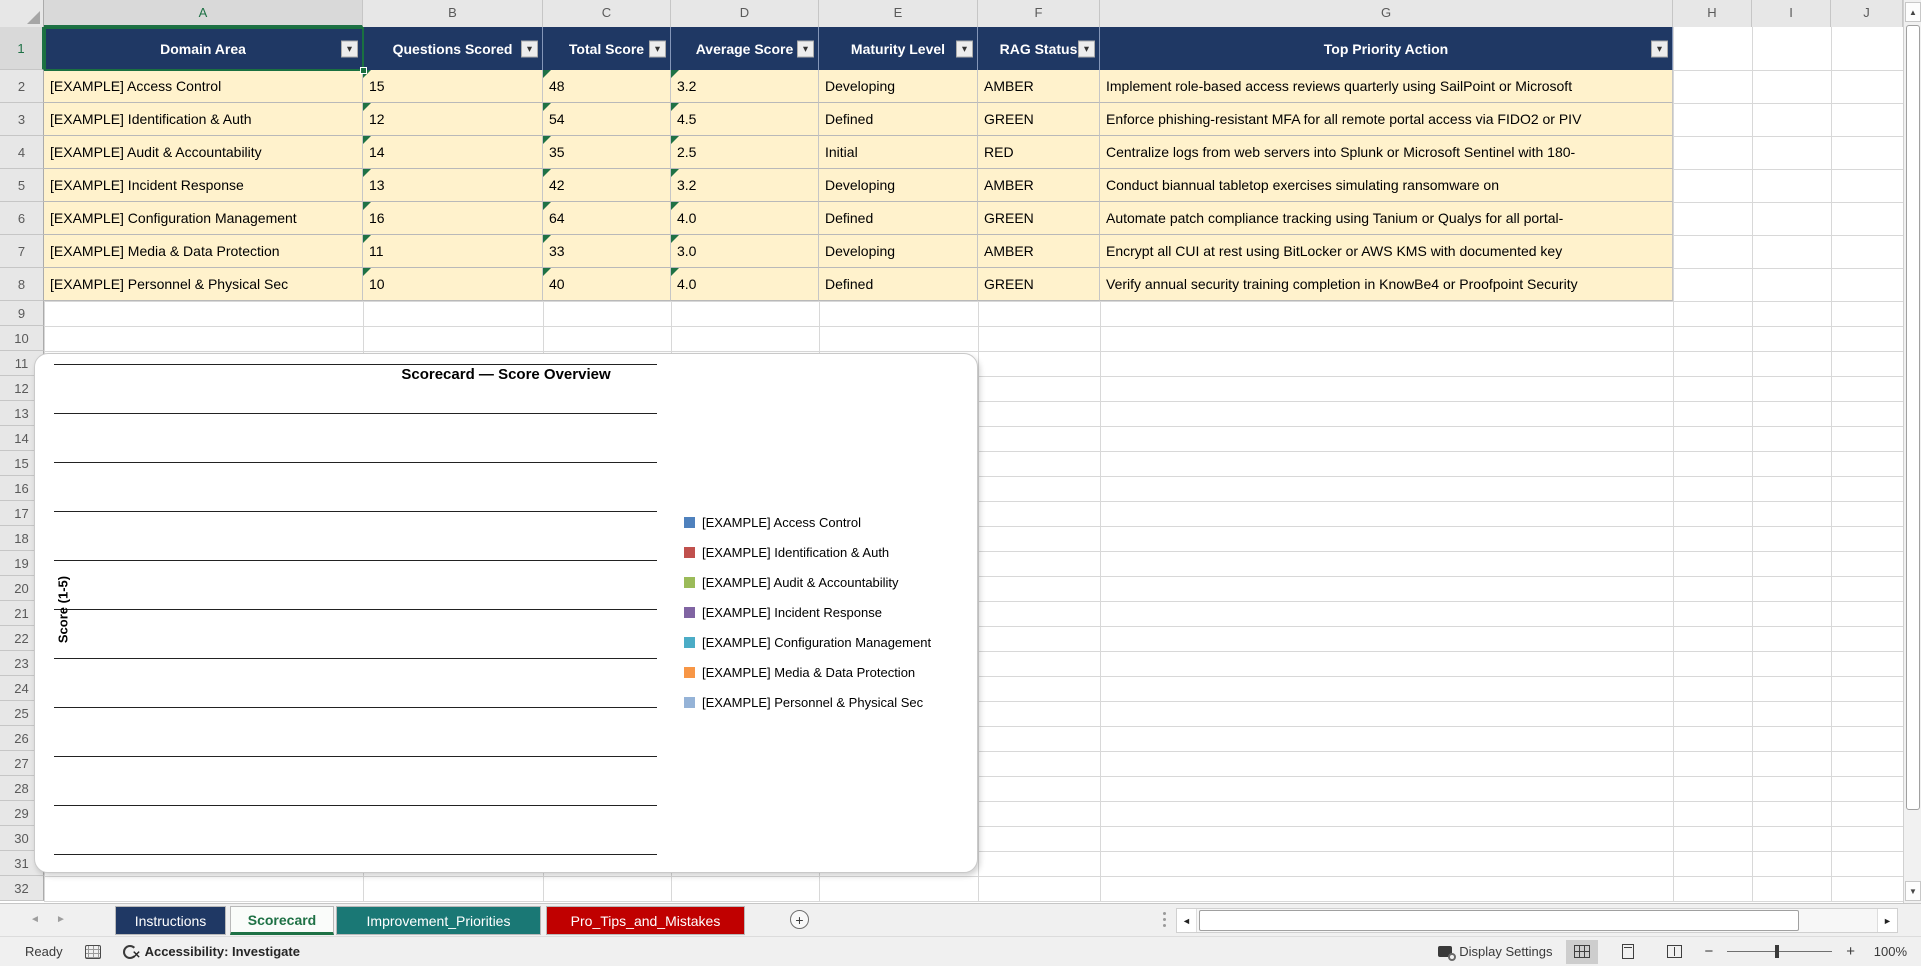  I want to click on row-header-1: 1, so click(22, 48).